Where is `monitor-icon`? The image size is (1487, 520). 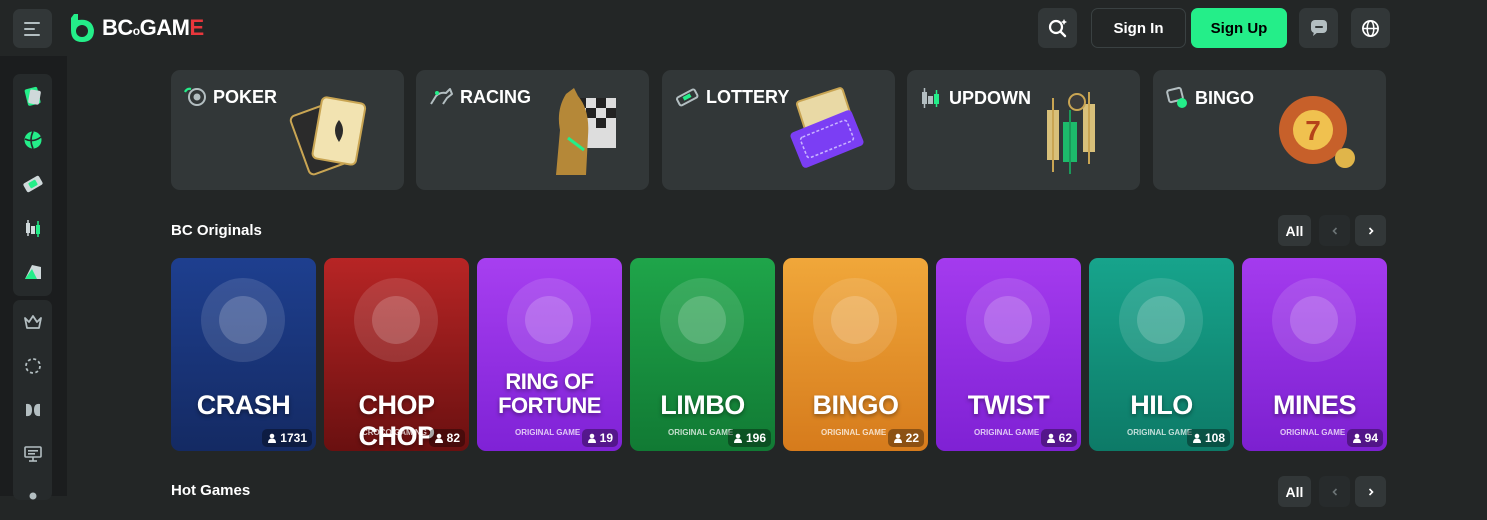
monitor-icon is located at coordinates (32, 454).